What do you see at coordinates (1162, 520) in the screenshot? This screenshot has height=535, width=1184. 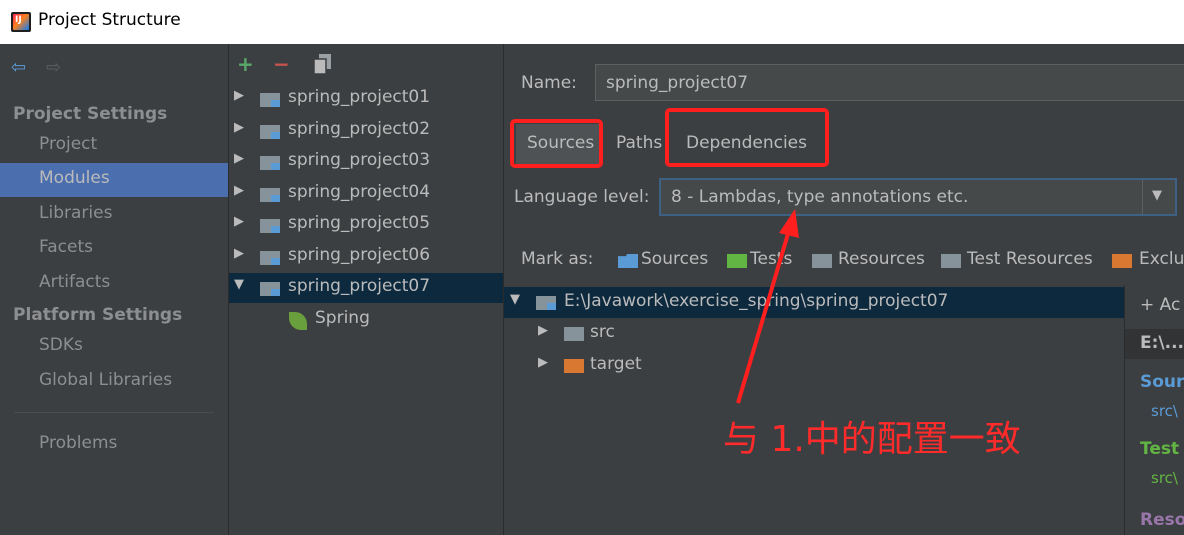 I see `resource-folders-header: Reso` at bounding box center [1162, 520].